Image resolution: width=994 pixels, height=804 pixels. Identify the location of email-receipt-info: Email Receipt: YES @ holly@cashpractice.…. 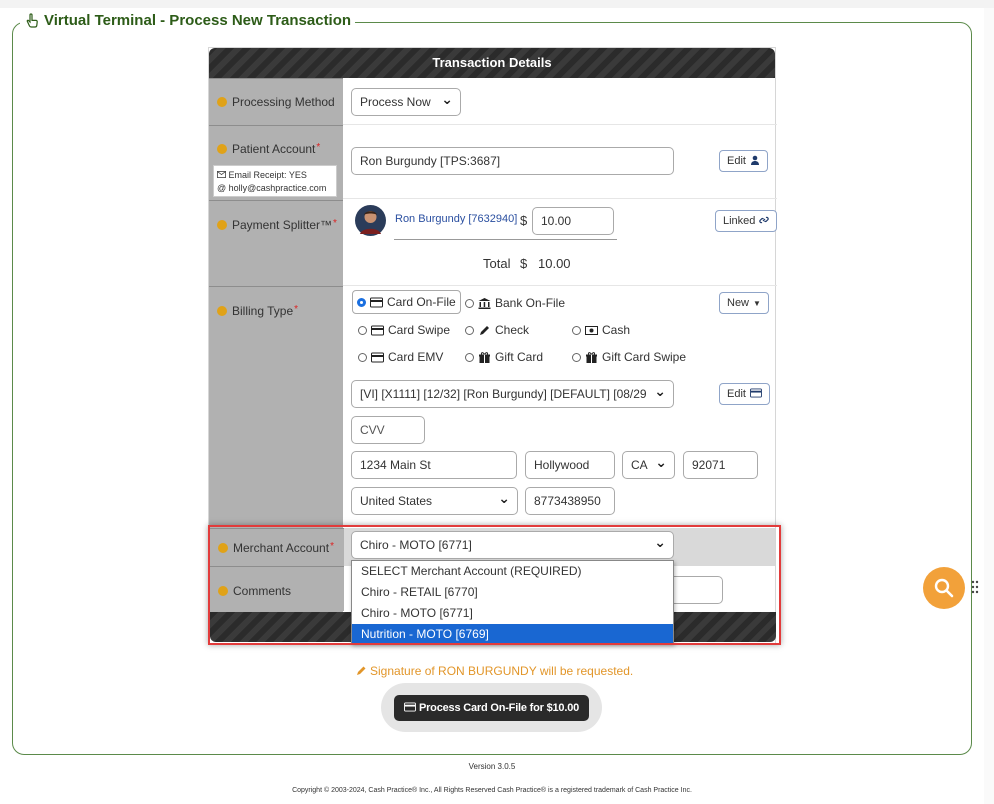
(275, 181).